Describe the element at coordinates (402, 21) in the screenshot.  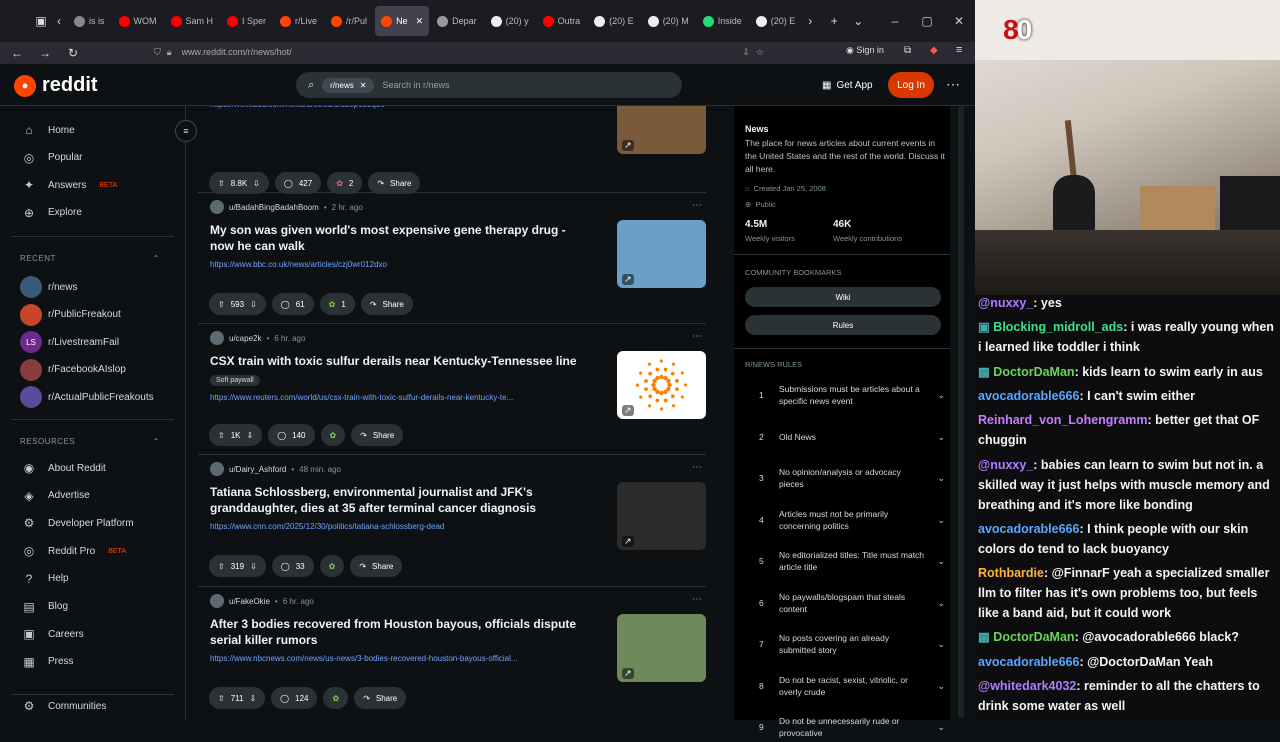
I see `browser-tab: Ne ✕` at that location.